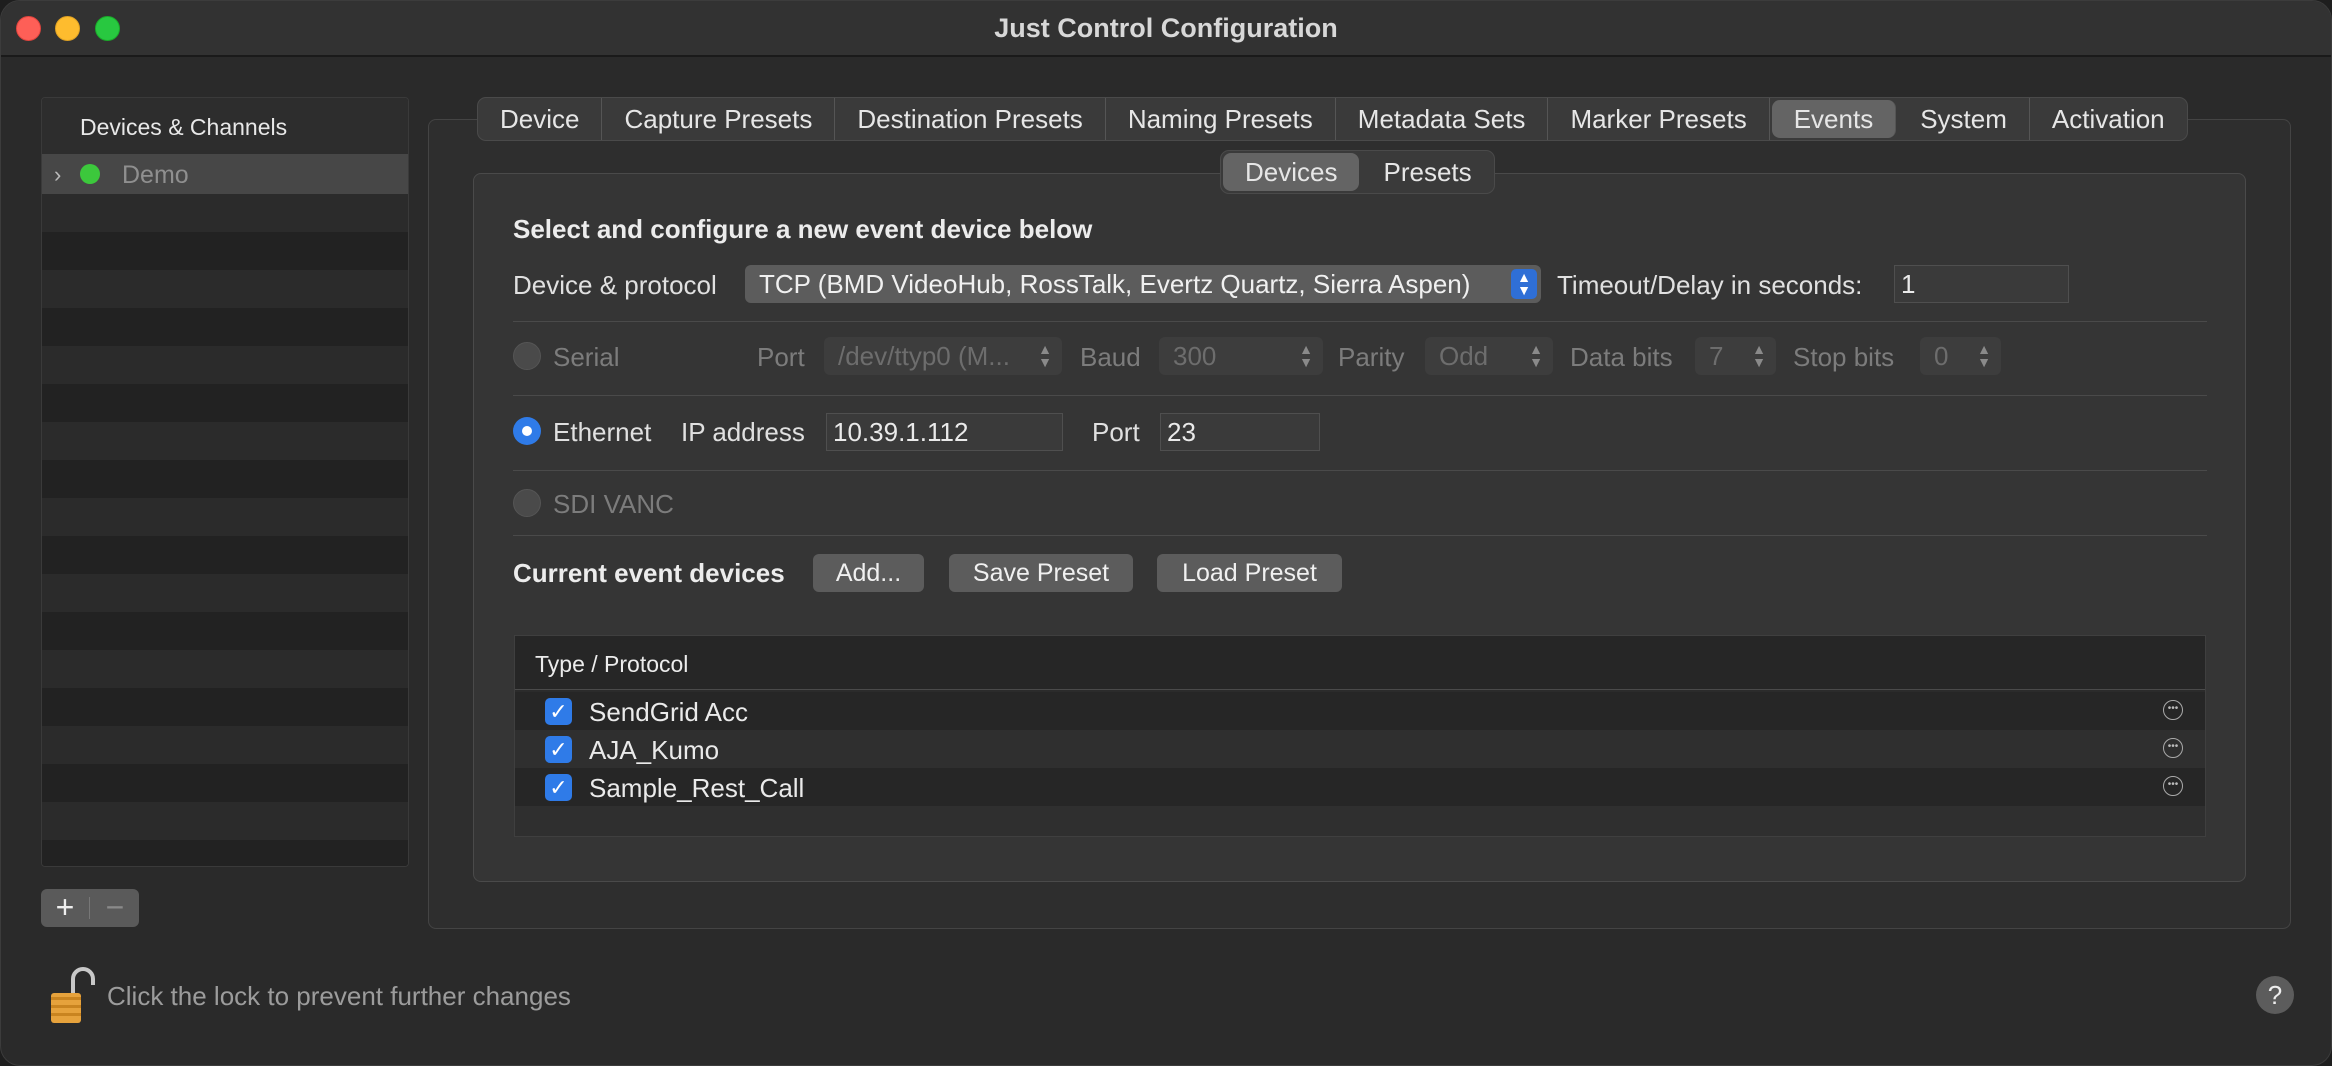 The width and height of the screenshot is (2332, 1066). What do you see at coordinates (743, 432) in the screenshot?
I see `ip-address-label: IP address` at bounding box center [743, 432].